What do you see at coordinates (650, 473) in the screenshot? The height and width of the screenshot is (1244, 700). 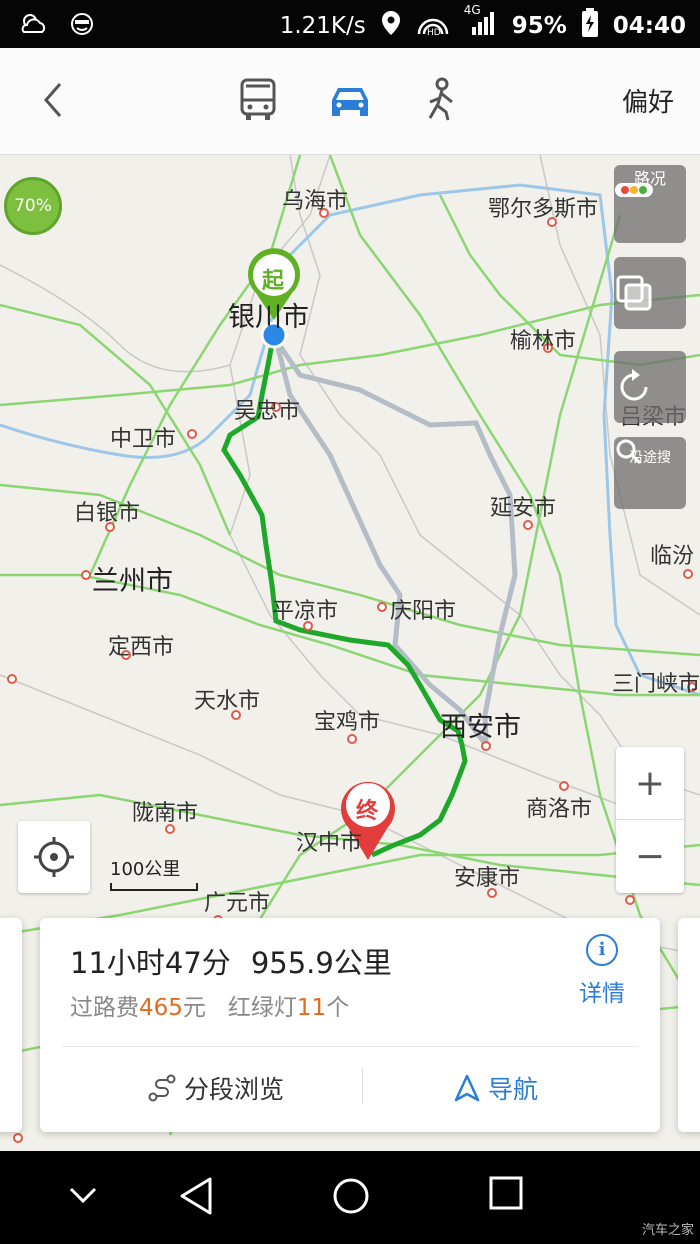 I see `along-route-search-button: 沿途搜` at bounding box center [650, 473].